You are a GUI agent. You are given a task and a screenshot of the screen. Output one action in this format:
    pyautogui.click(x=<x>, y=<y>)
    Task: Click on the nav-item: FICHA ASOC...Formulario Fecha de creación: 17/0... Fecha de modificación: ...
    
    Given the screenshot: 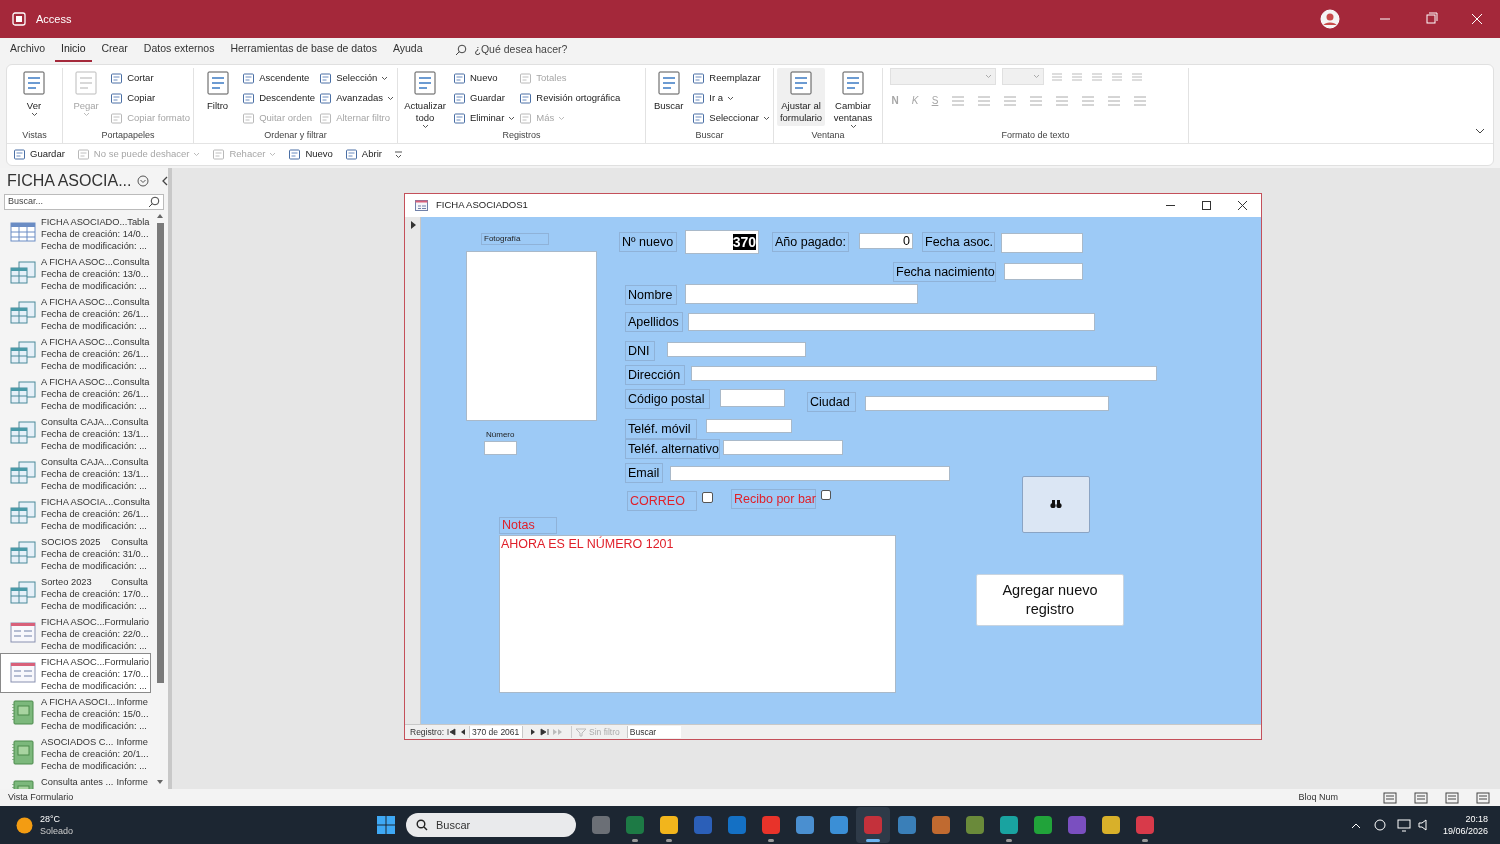 What is the action you would take?
    pyautogui.click(x=75, y=673)
    